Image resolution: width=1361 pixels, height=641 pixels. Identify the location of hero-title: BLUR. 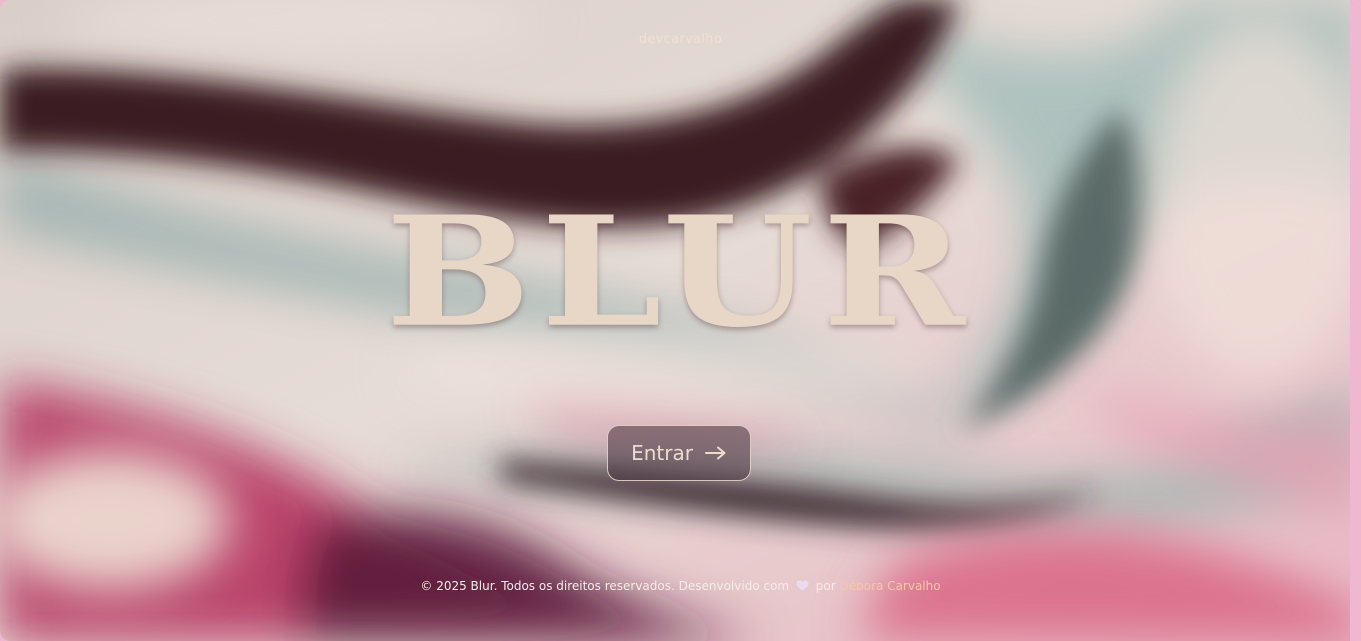
(680, 271).